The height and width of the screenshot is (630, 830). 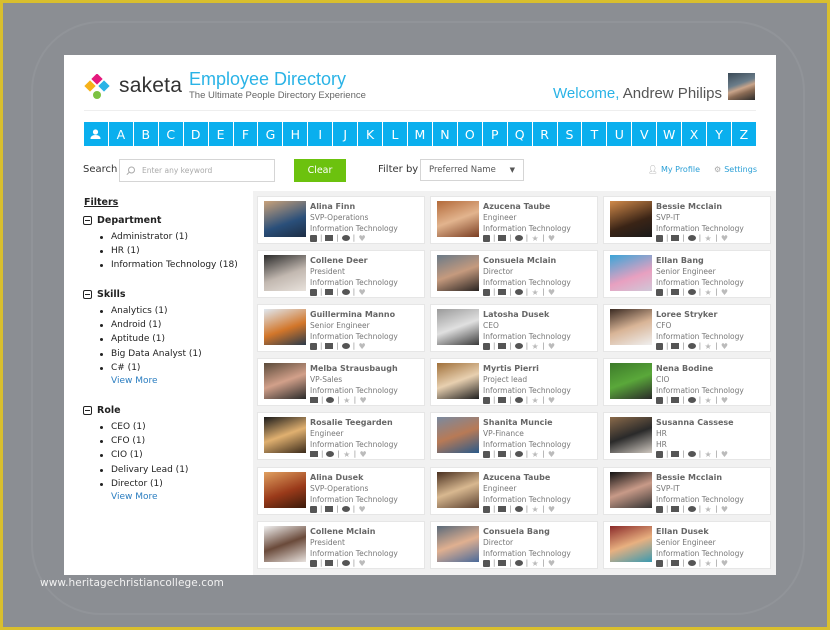 What do you see at coordinates (619, 134) in the screenshot?
I see `letter-u-button: U` at bounding box center [619, 134].